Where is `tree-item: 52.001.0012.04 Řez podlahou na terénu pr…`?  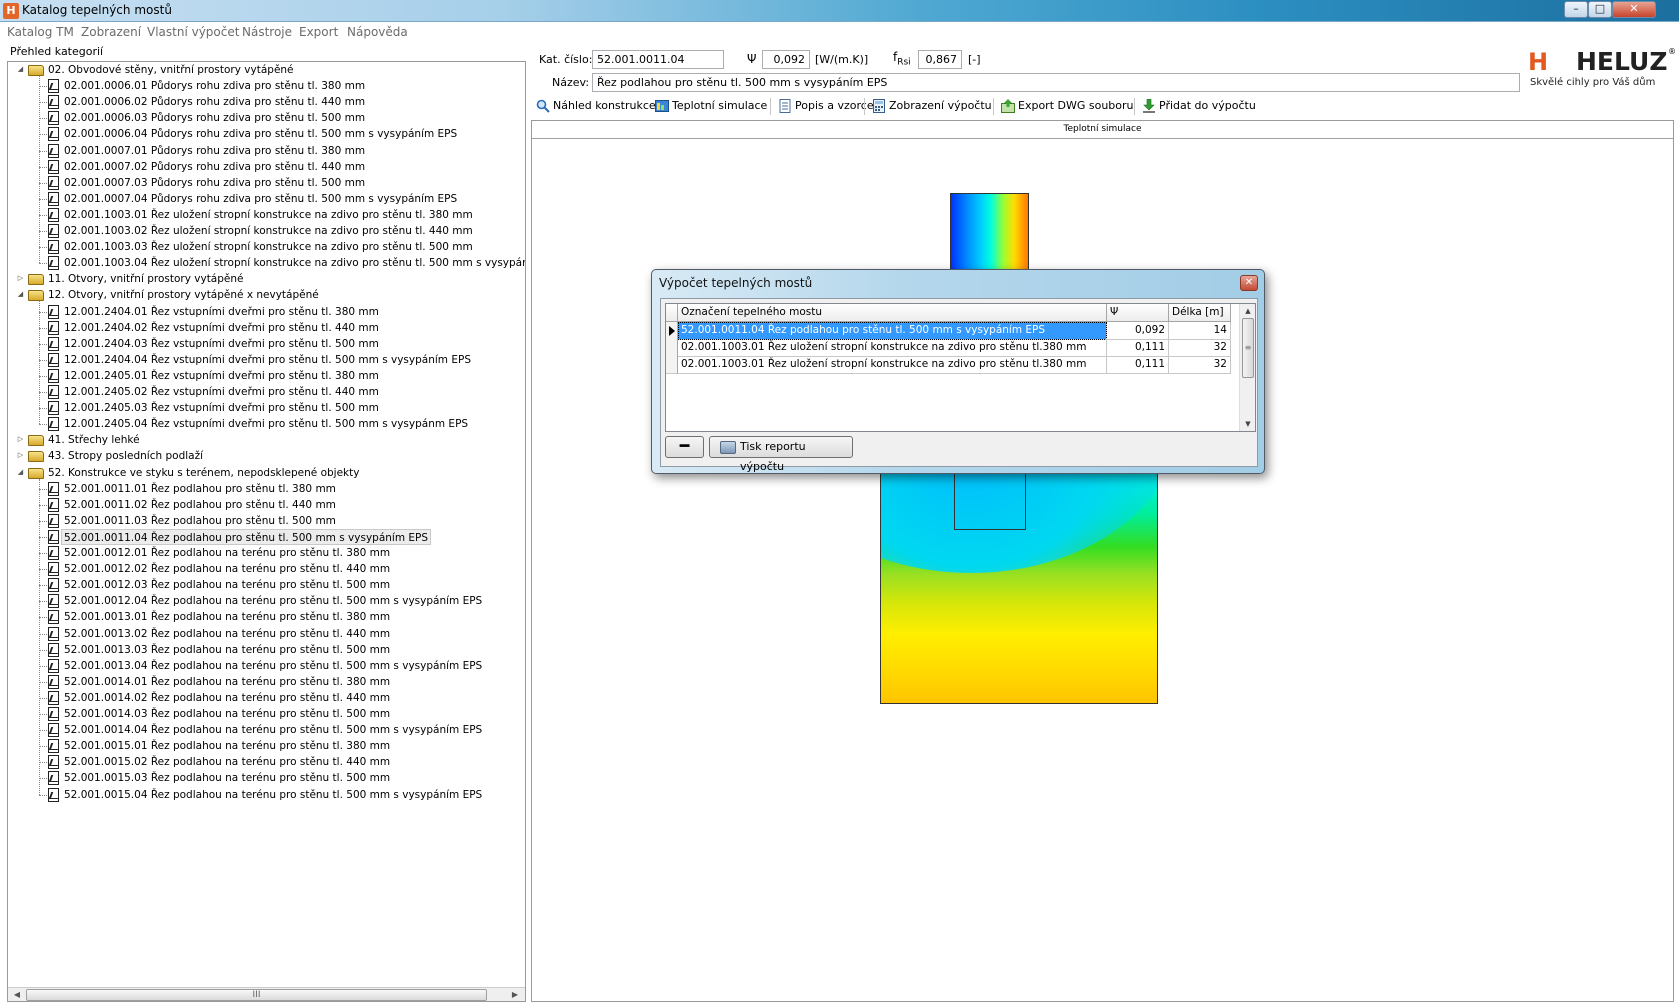 tree-item: 52.001.0012.04 Řez podlahou na terénu pr… is located at coordinates (273, 601).